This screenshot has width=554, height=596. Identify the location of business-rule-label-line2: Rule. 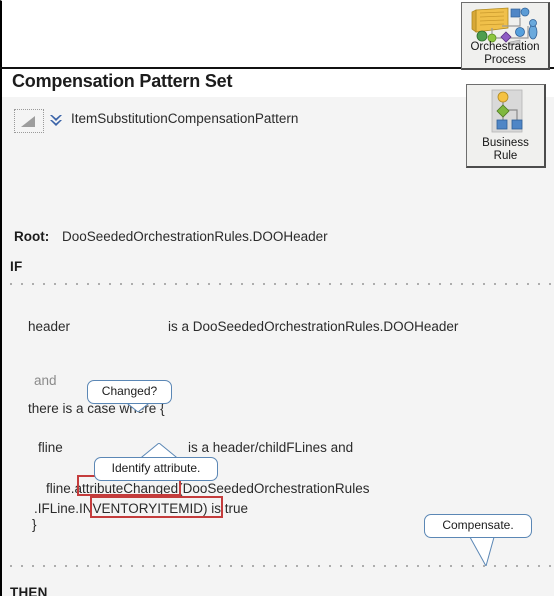
(505, 155).